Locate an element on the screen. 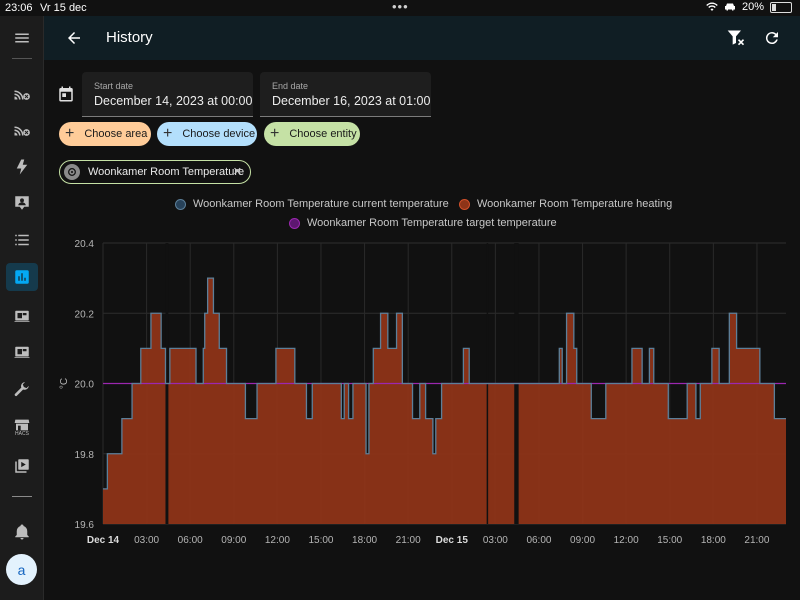  refresh-icon is located at coordinates (771, 38).